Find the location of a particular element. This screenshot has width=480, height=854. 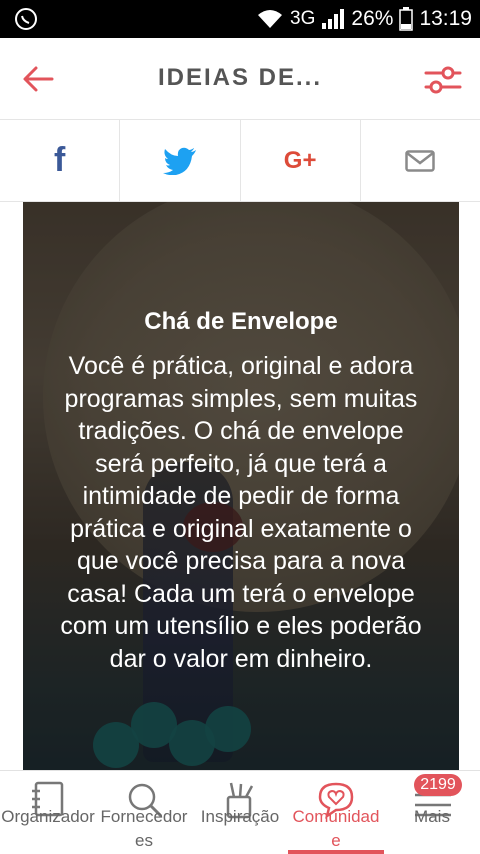

whatsapp-icon is located at coordinates (26, 19).